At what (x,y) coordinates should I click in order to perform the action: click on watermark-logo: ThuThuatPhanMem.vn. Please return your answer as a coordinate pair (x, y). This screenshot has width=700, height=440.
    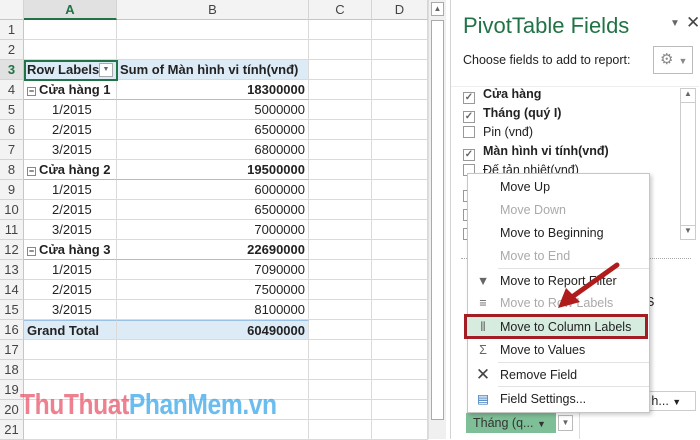
    Looking at the image, I should click on (148, 405).